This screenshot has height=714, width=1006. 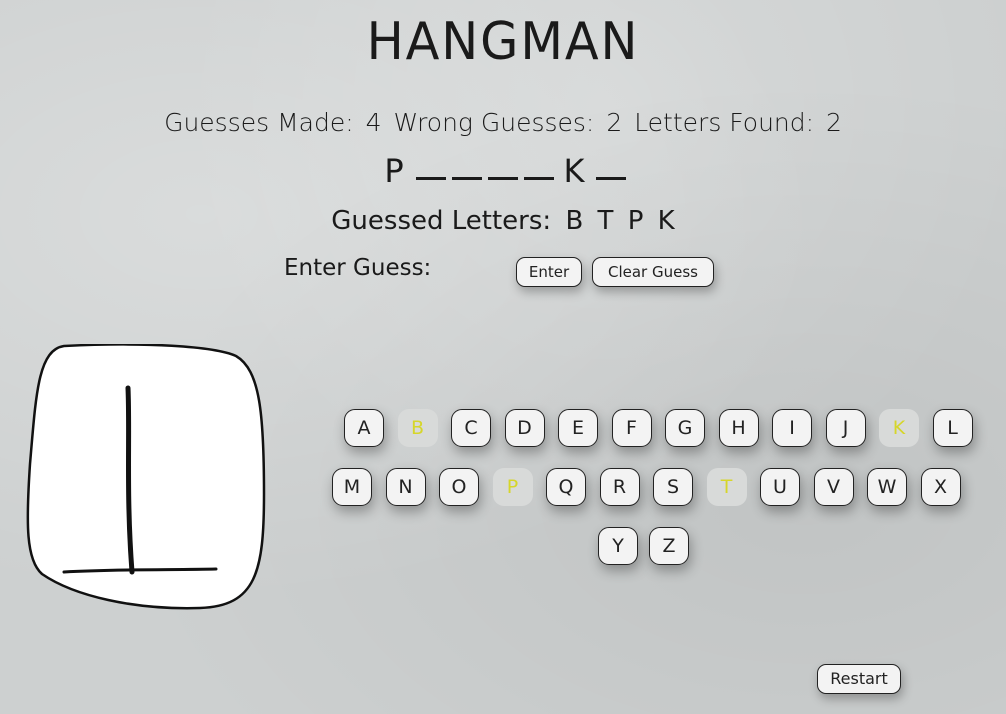 I want to click on guessed-letter: B, so click(x=574, y=221).